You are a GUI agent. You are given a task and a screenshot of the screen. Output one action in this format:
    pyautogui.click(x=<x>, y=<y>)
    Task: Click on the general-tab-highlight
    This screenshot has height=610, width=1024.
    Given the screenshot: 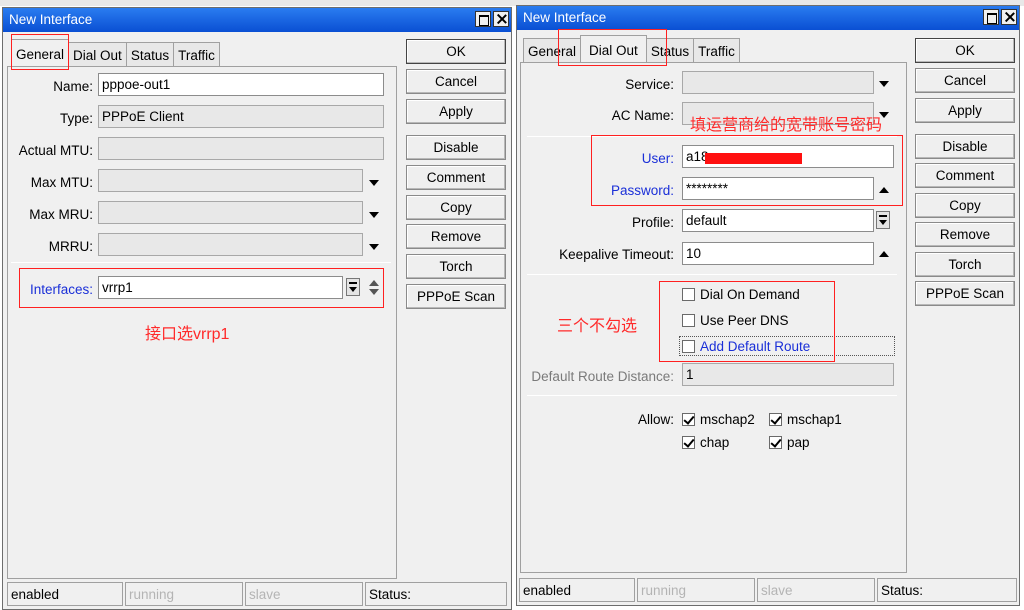 What is the action you would take?
    pyautogui.click(x=40, y=52)
    